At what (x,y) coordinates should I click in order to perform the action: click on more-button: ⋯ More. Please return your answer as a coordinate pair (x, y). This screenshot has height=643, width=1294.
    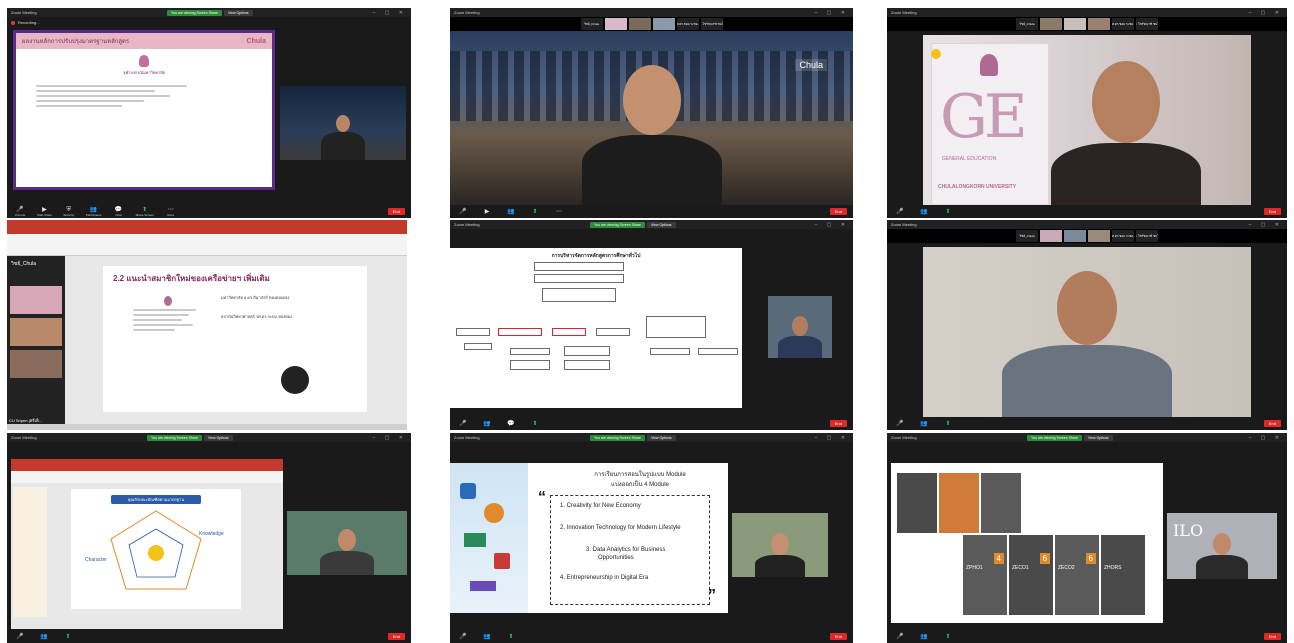
    Looking at the image, I should click on (171, 212).